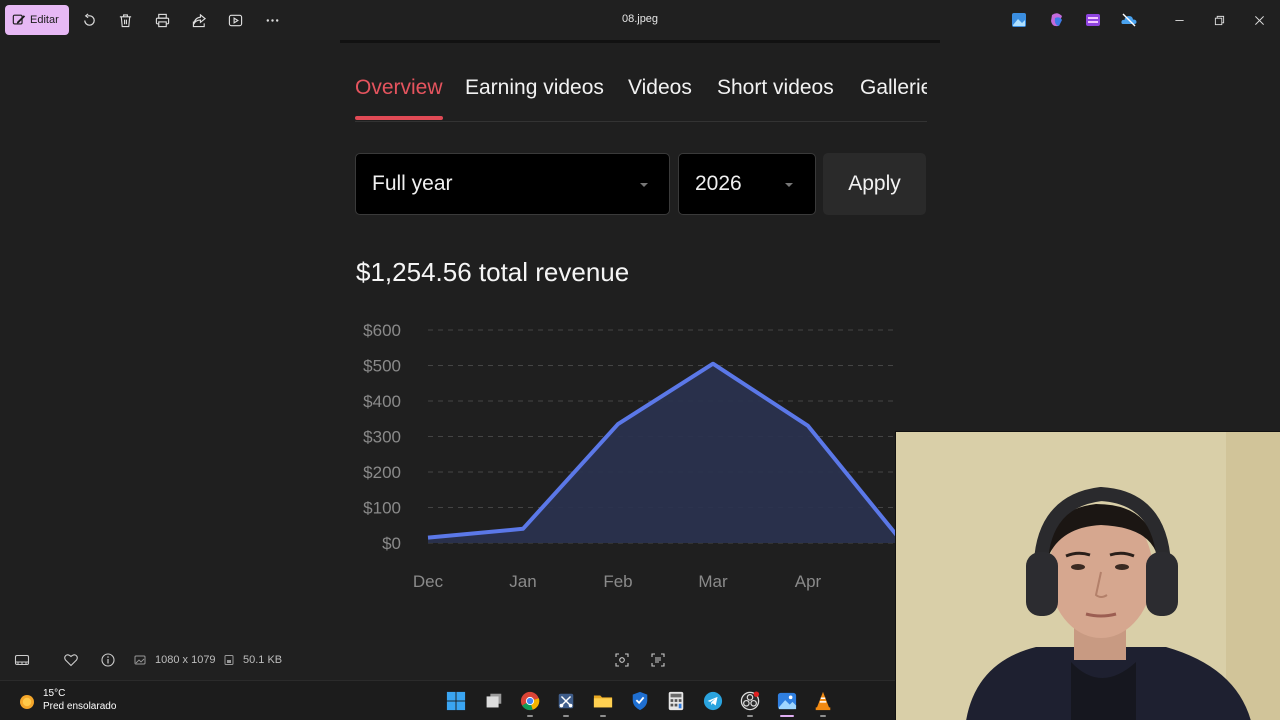  What do you see at coordinates (713, 581) in the screenshot?
I see `x-tick-label: Mar` at bounding box center [713, 581].